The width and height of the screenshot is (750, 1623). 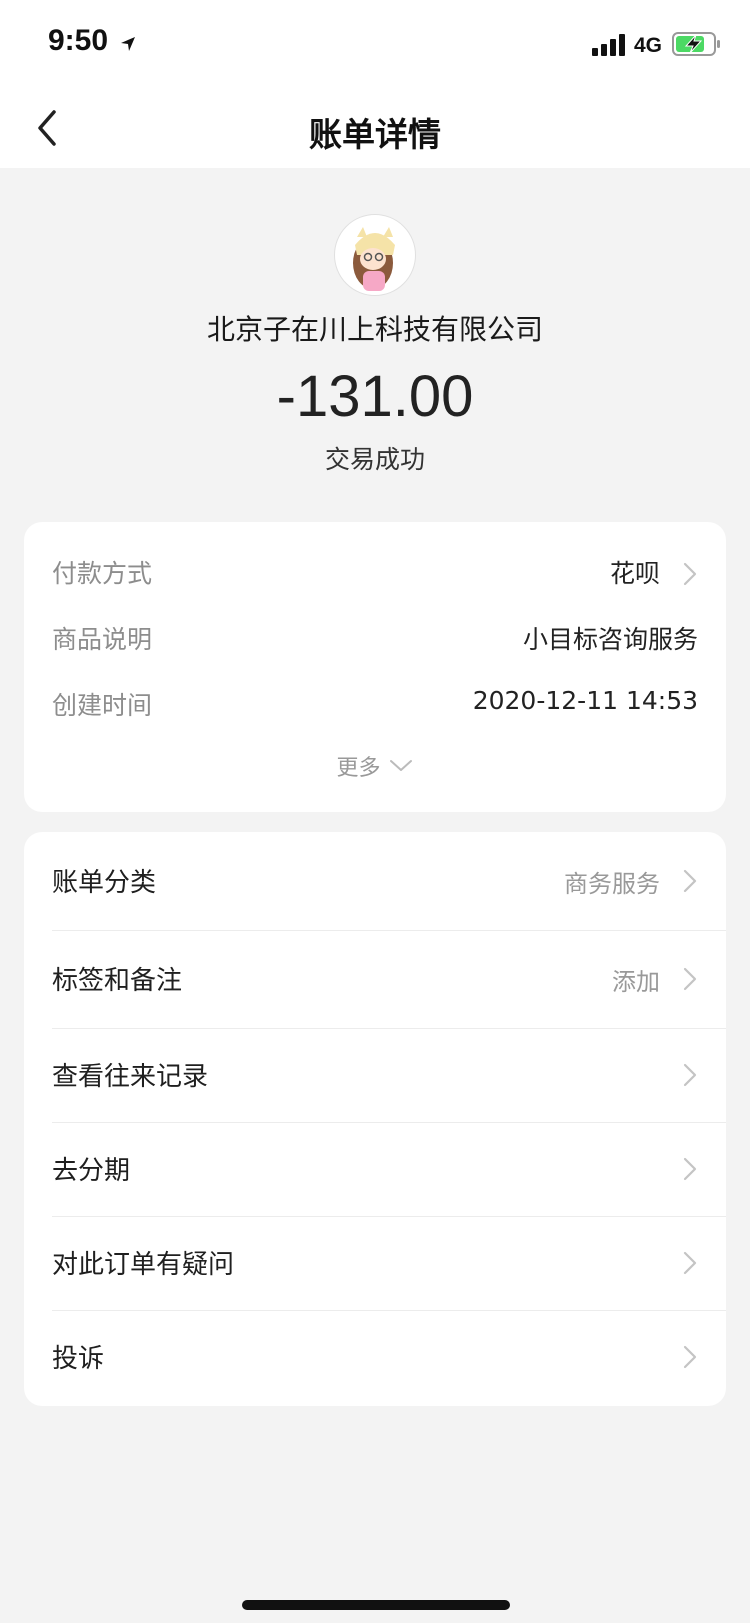 What do you see at coordinates (102, 639) in the screenshot?
I see `product-description-label: 商品说明` at bounding box center [102, 639].